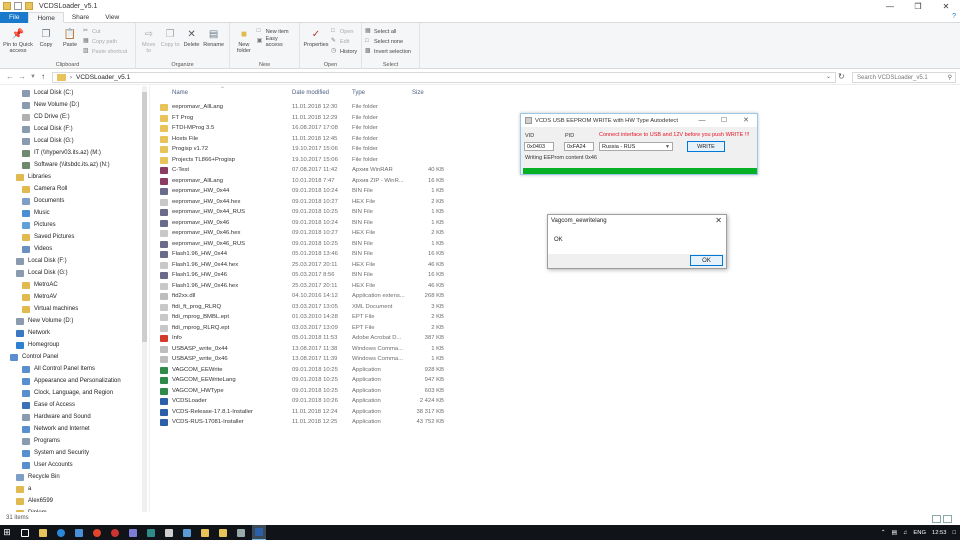  What do you see at coordinates (316, 37) in the screenshot?
I see `properties-button: ✓ Properties` at bounding box center [316, 37].